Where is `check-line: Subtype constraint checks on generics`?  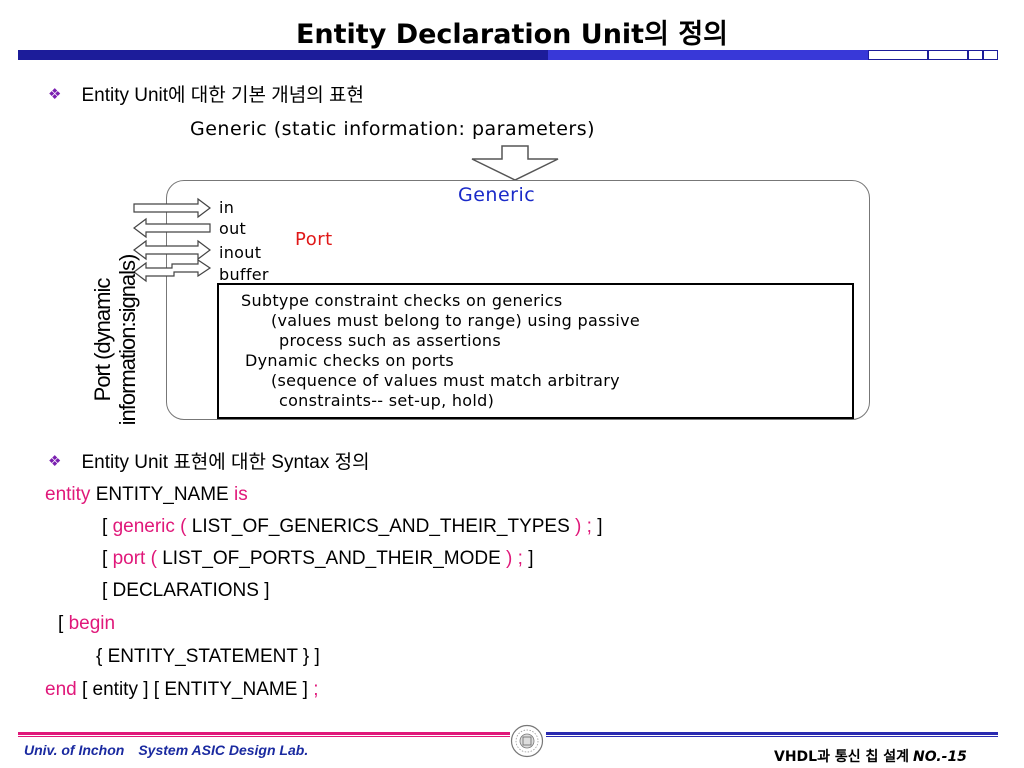 check-line: Subtype constraint checks on generics is located at coordinates (402, 300).